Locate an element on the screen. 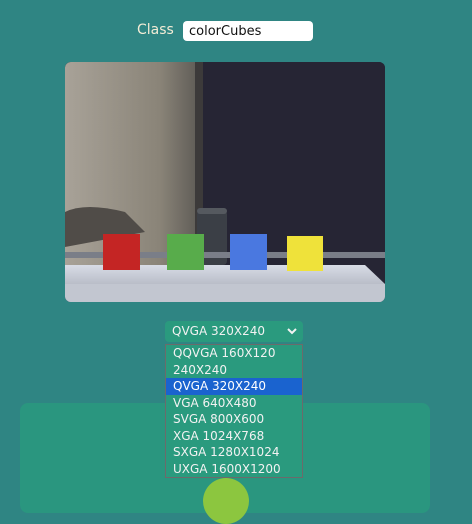  resolution-option-qvga: QVGA 320X240 is located at coordinates (234, 386).